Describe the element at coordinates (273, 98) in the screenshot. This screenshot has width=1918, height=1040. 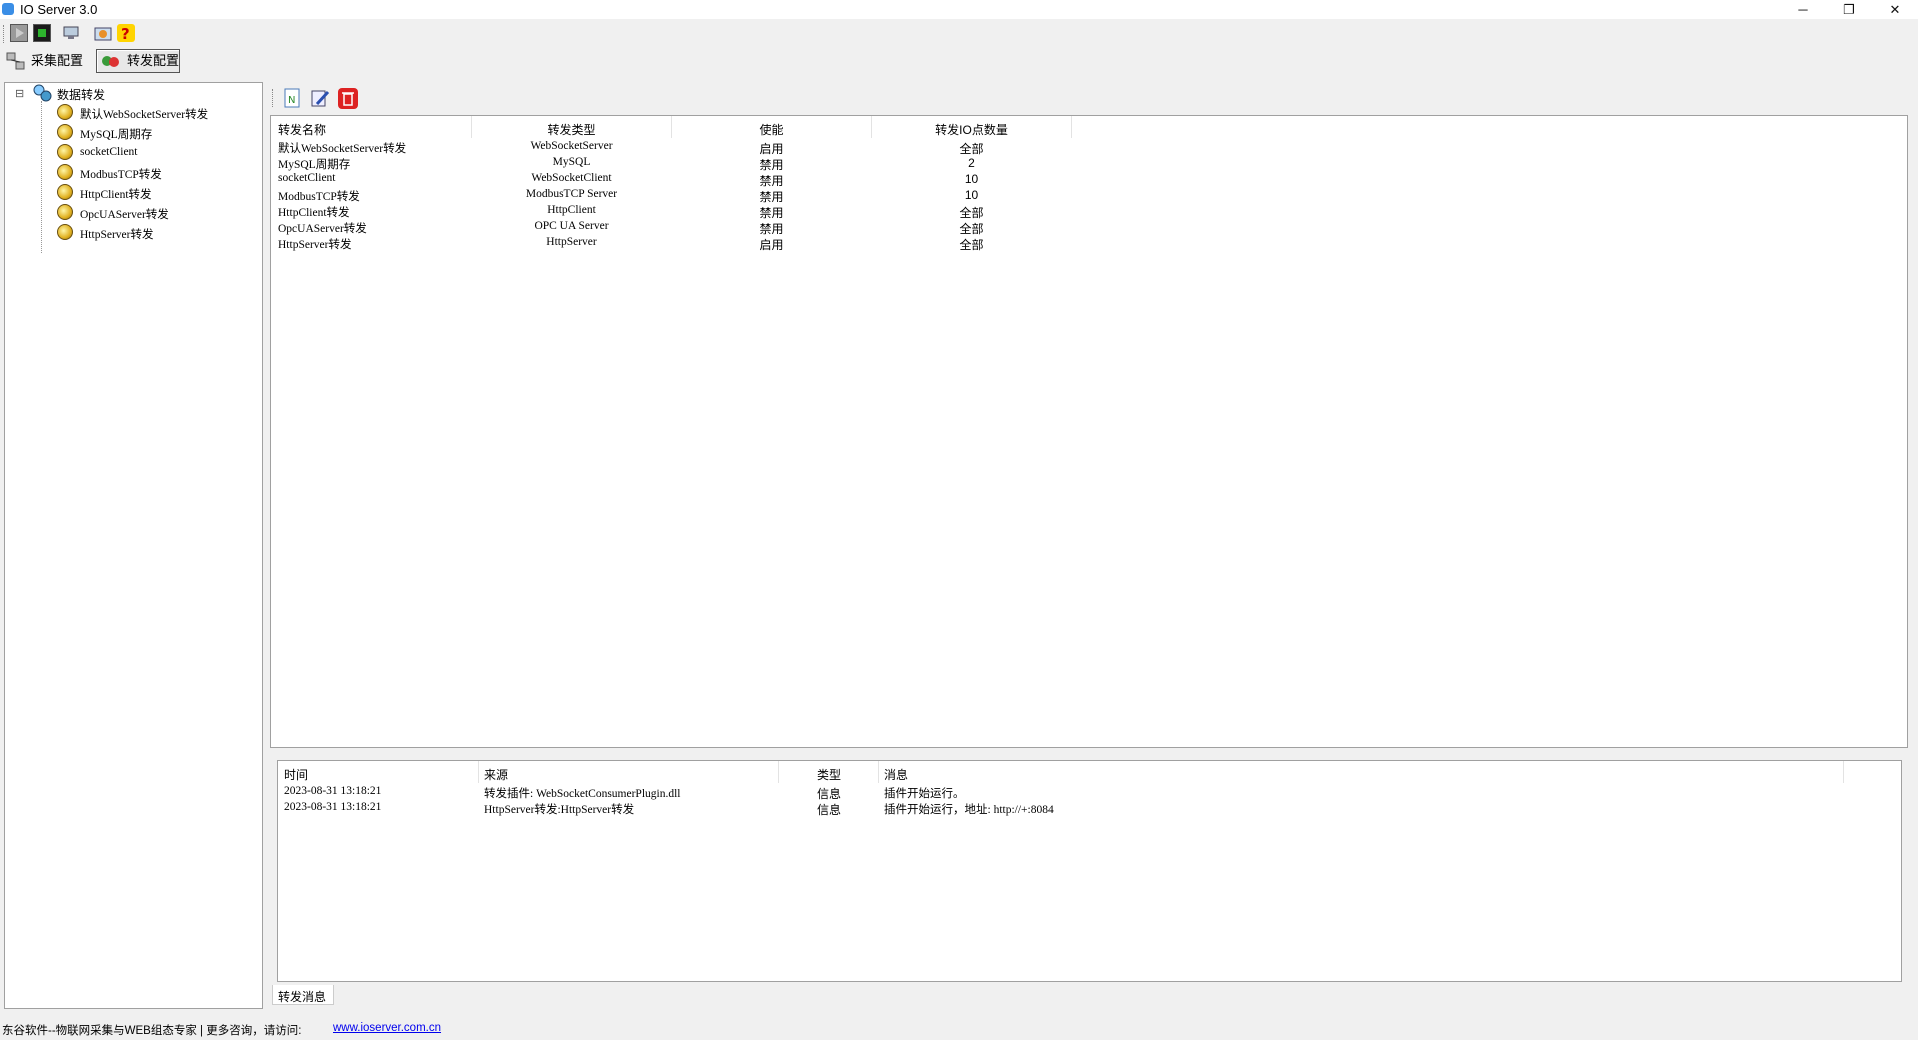
I see `main-toolbar-grip` at that location.